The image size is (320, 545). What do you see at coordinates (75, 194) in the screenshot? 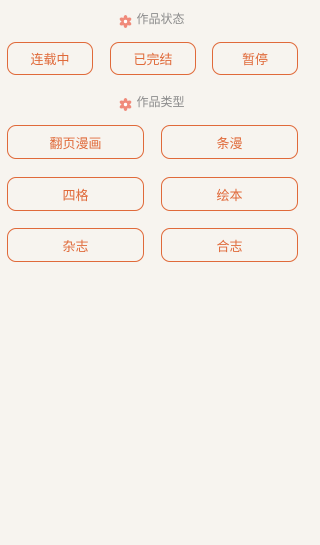
I see `type-option-four-panel: 四格` at bounding box center [75, 194].